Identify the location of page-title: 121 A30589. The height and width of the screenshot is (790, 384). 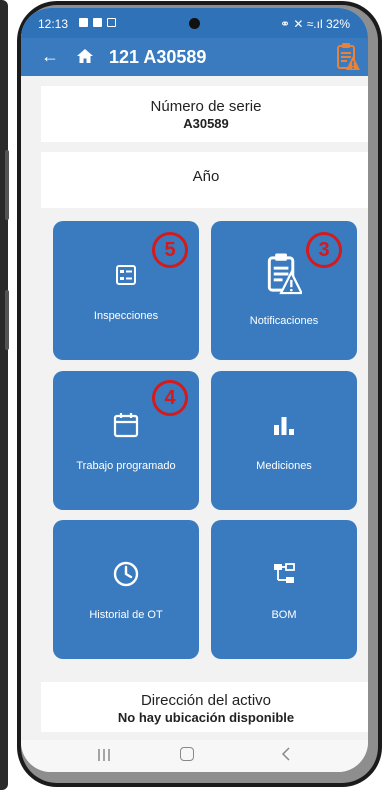
(158, 57).